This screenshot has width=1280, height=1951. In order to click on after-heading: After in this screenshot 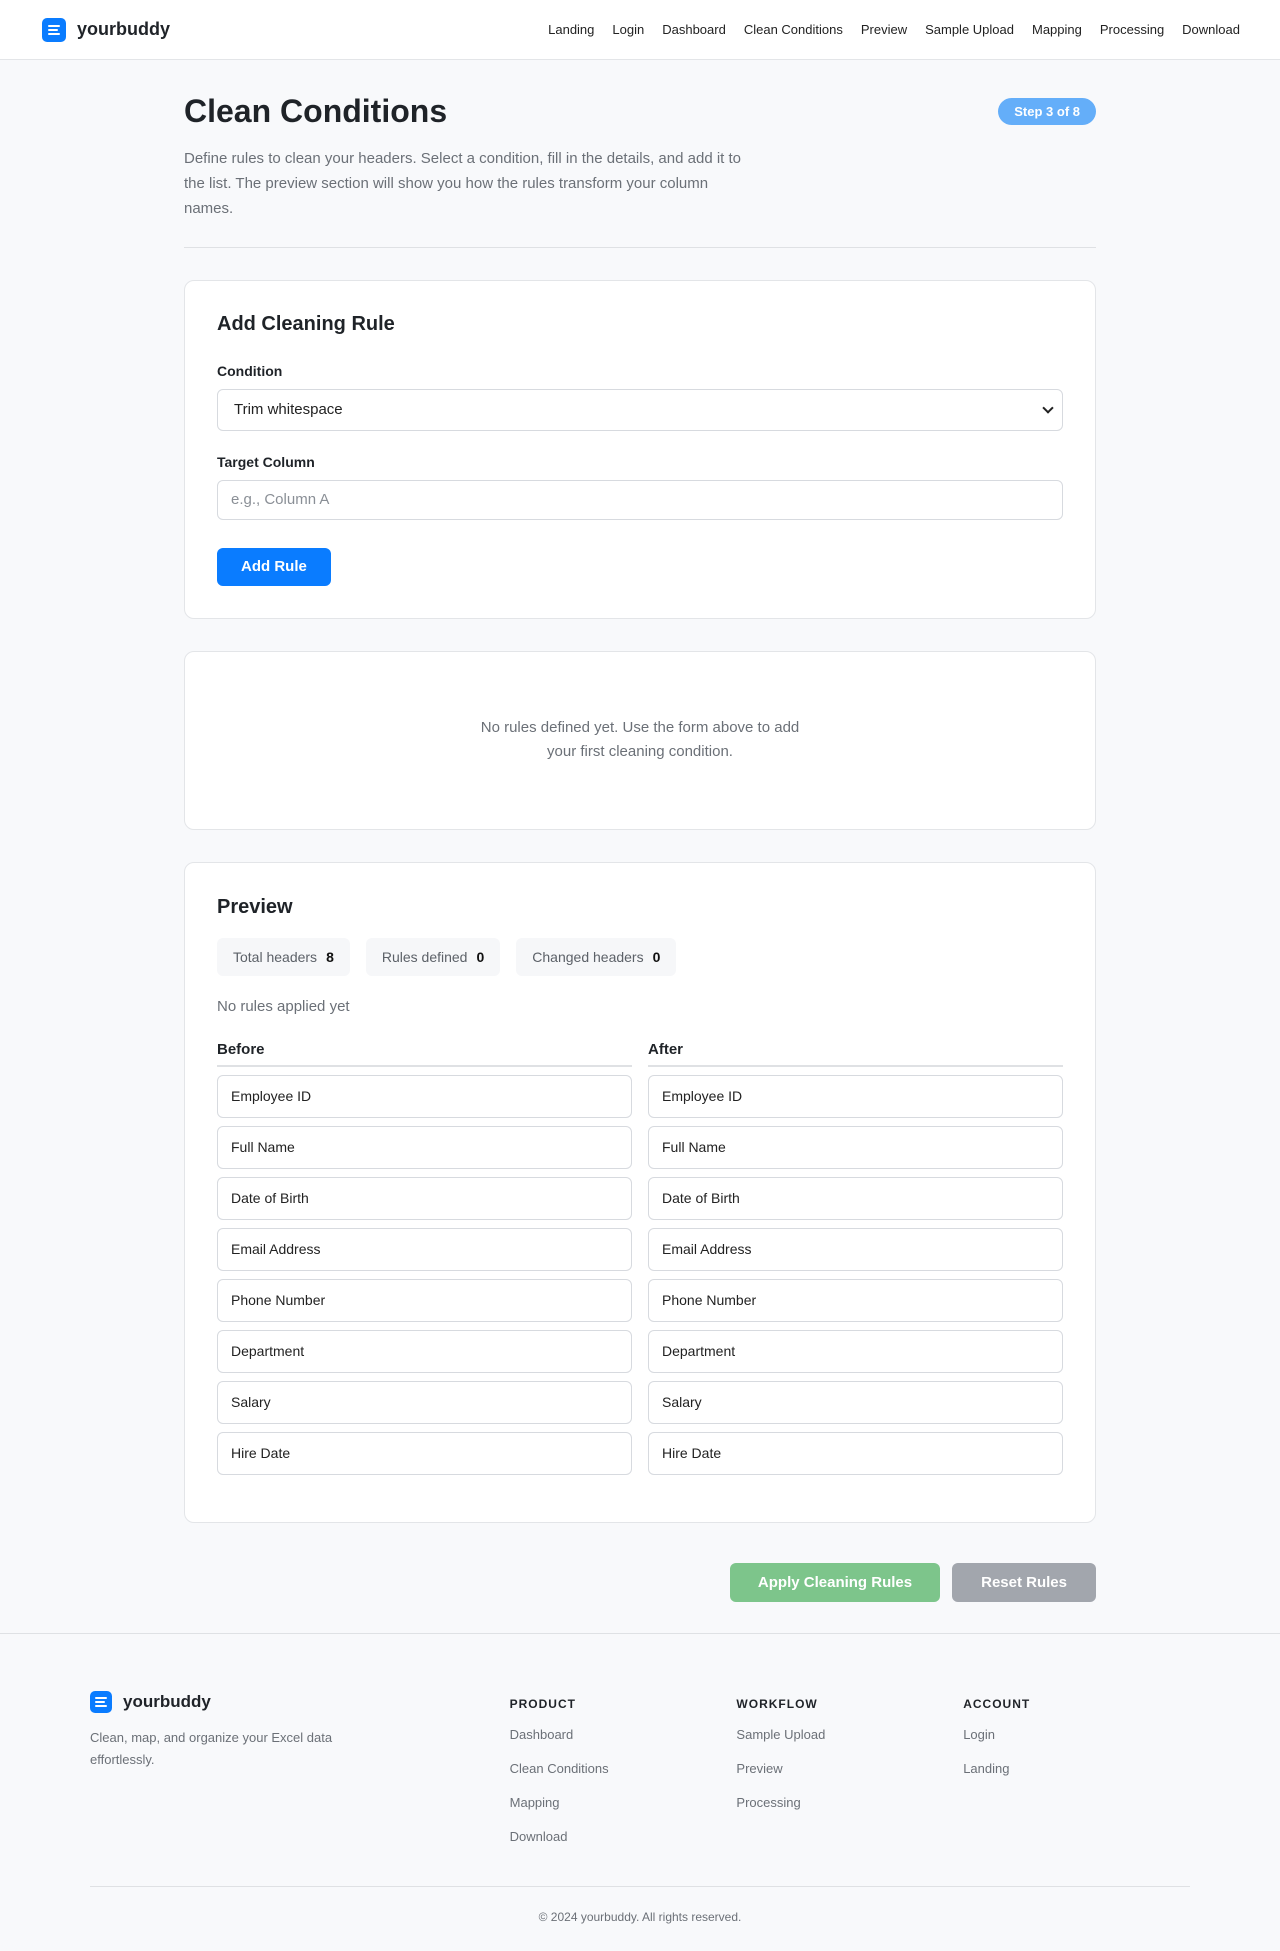, I will do `click(855, 1054)`.